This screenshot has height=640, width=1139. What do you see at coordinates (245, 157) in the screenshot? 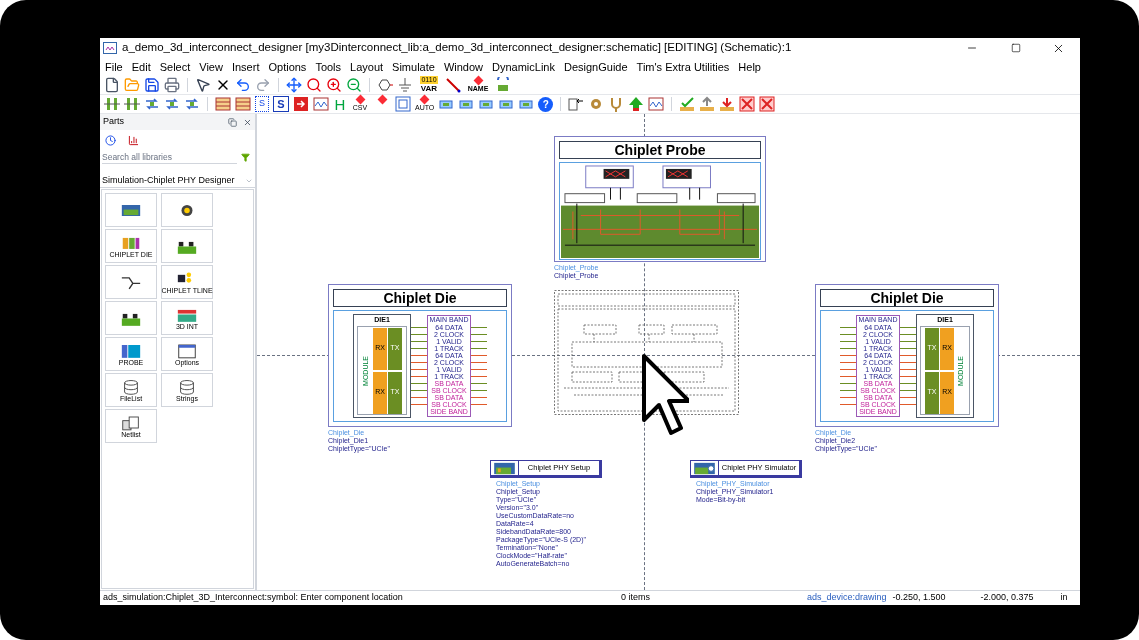
I see `filter-icon` at bounding box center [245, 157].